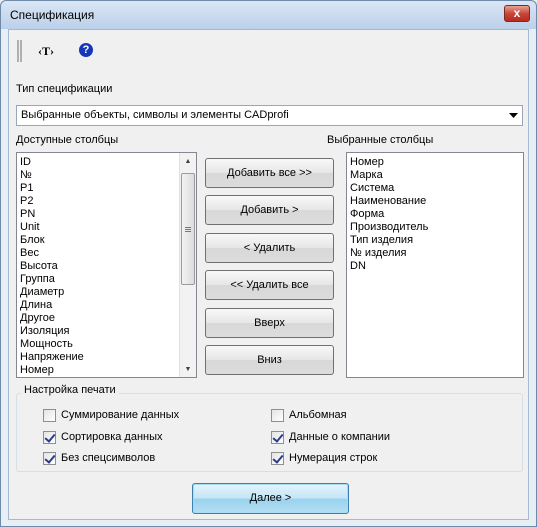 The image size is (537, 527). What do you see at coordinates (30, 227) in the screenshot?
I see `list-item: Unit` at bounding box center [30, 227].